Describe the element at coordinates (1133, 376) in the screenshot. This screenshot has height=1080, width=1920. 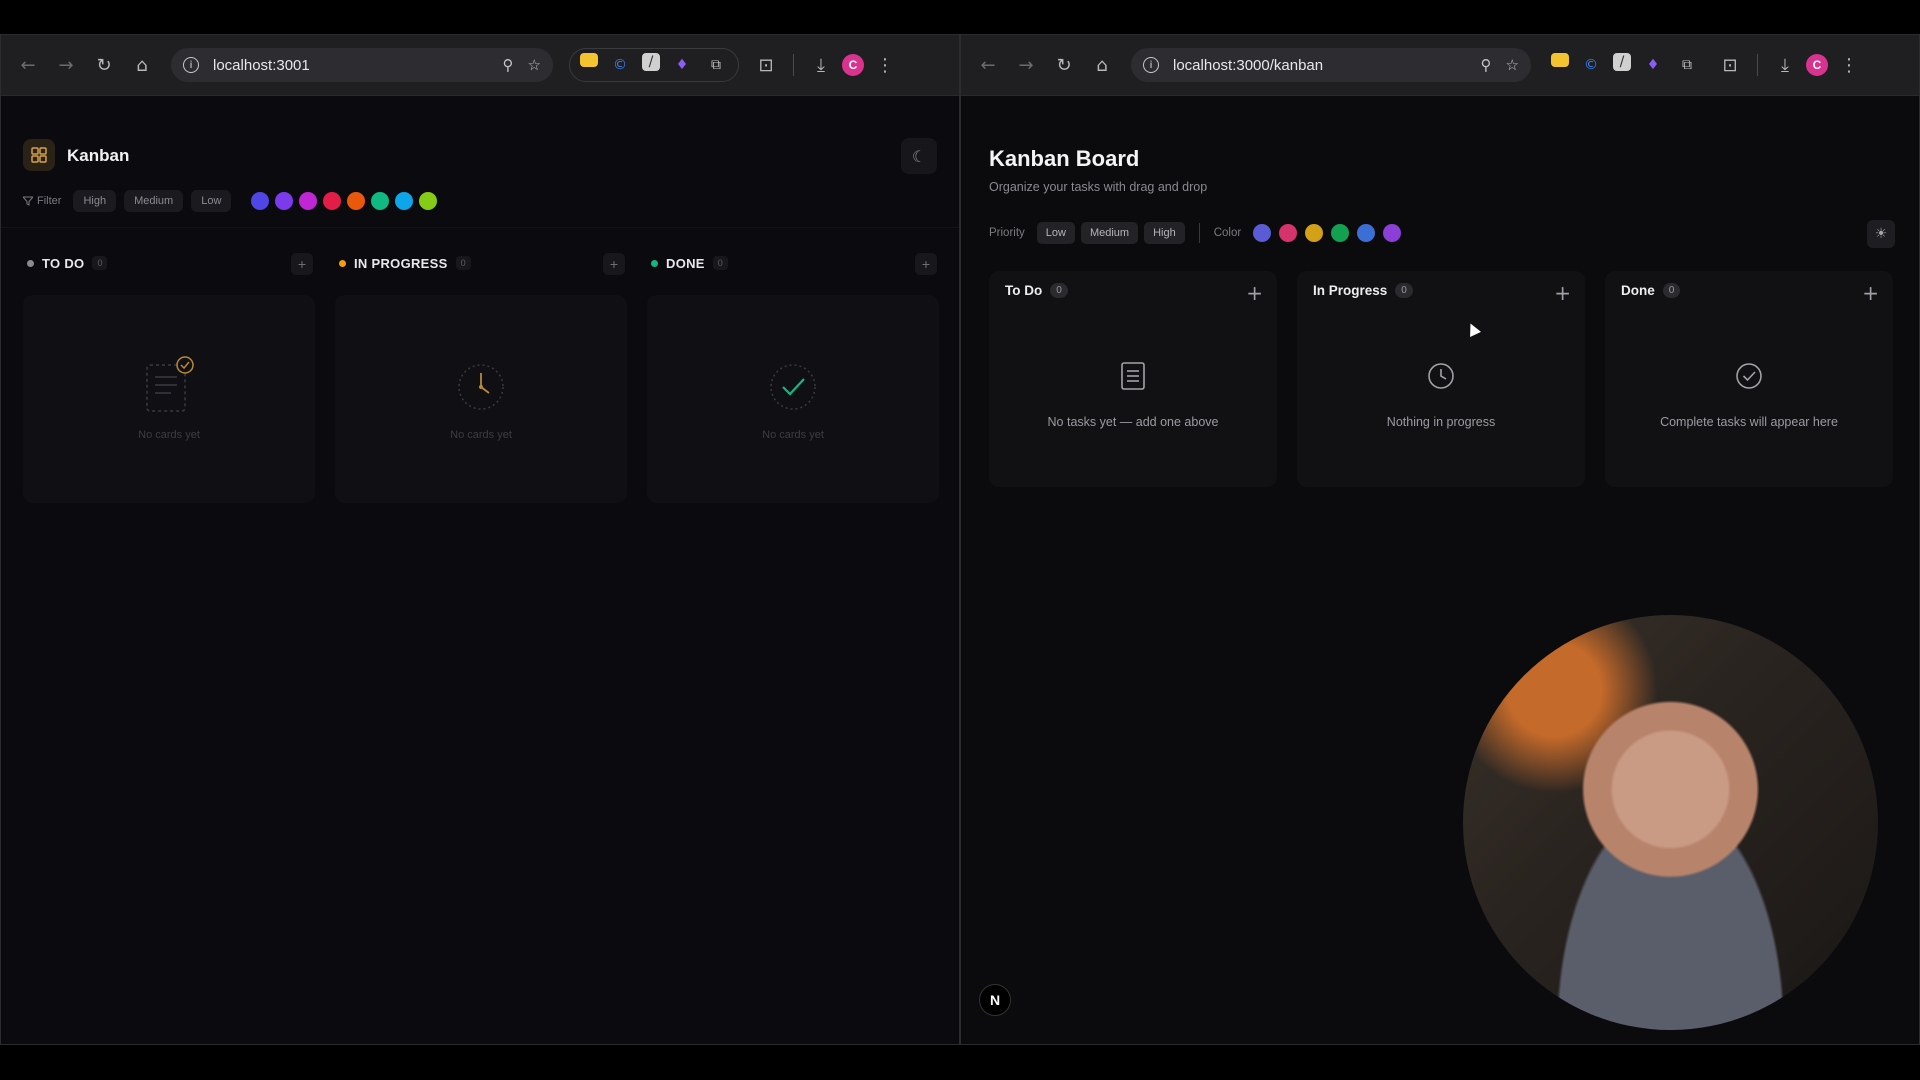
I see `empty-icon-wrap` at that location.